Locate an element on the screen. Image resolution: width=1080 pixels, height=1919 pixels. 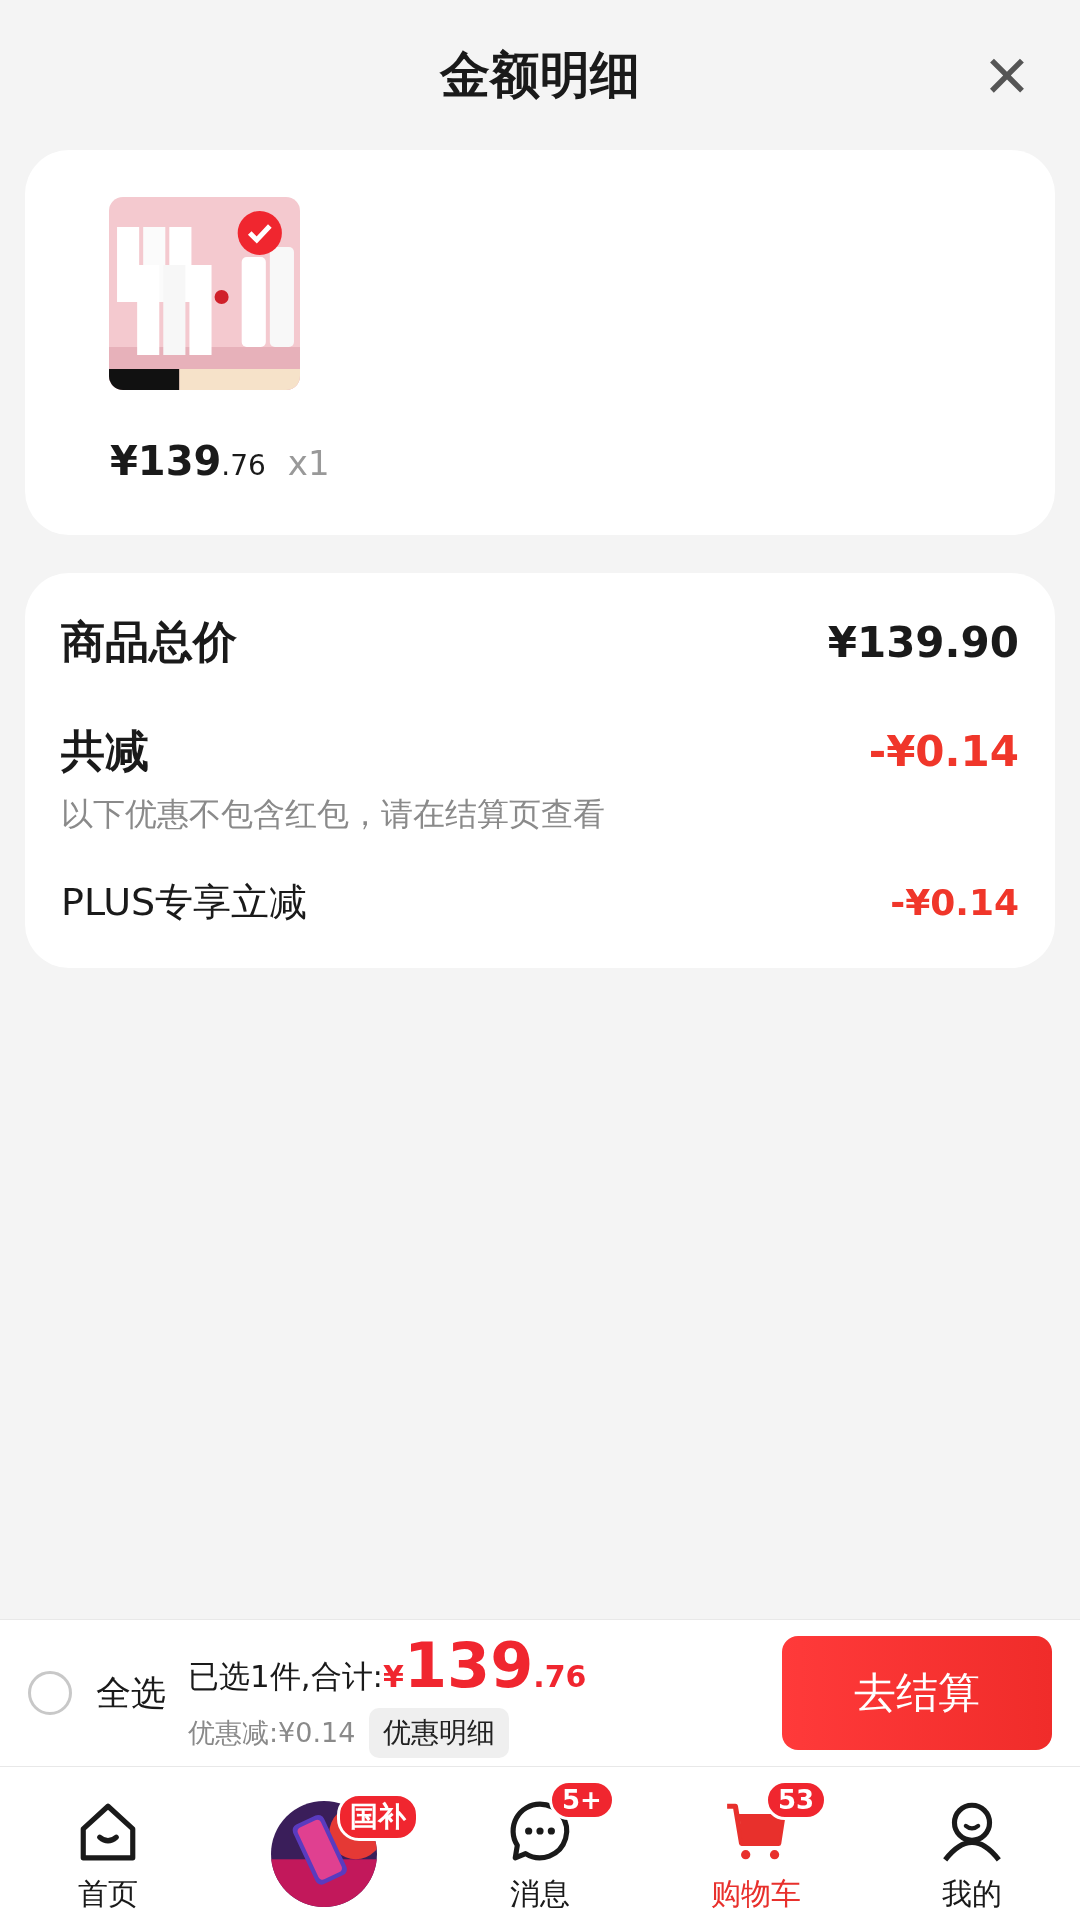
discount-item-value: -¥0.14 is located at coordinates (954, 902).